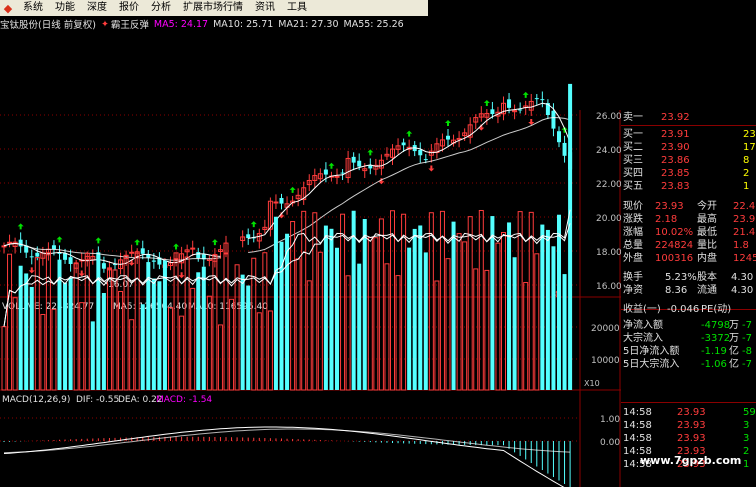 The image size is (756, 487). Describe the element at coordinates (747, 351) in the screenshot. I see `flow-tail: -8` at that location.